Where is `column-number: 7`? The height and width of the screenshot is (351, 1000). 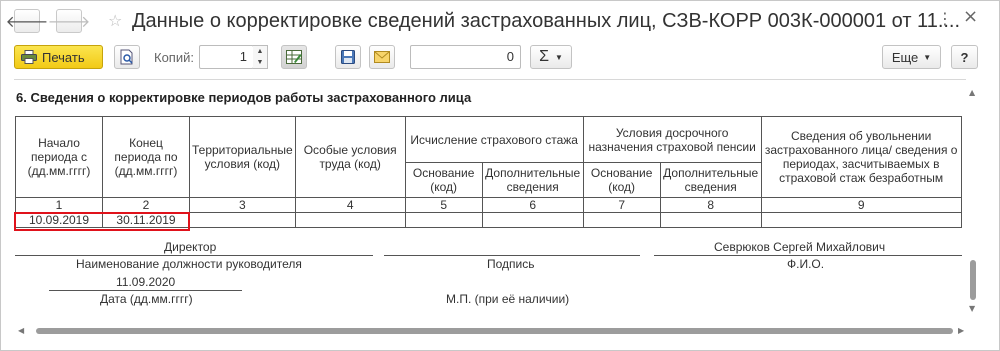
column-number: 7 is located at coordinates (621, 205).